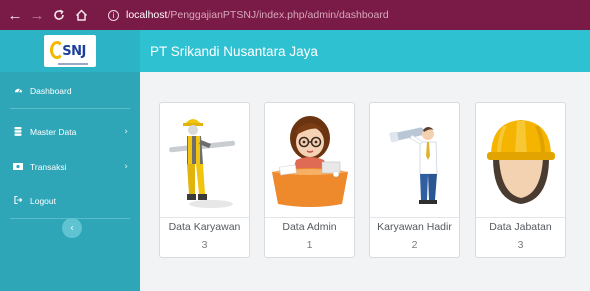 The height and width of the screenshot is (291, 590). I want to click on logo-area: SNJ, so click(70, 51).